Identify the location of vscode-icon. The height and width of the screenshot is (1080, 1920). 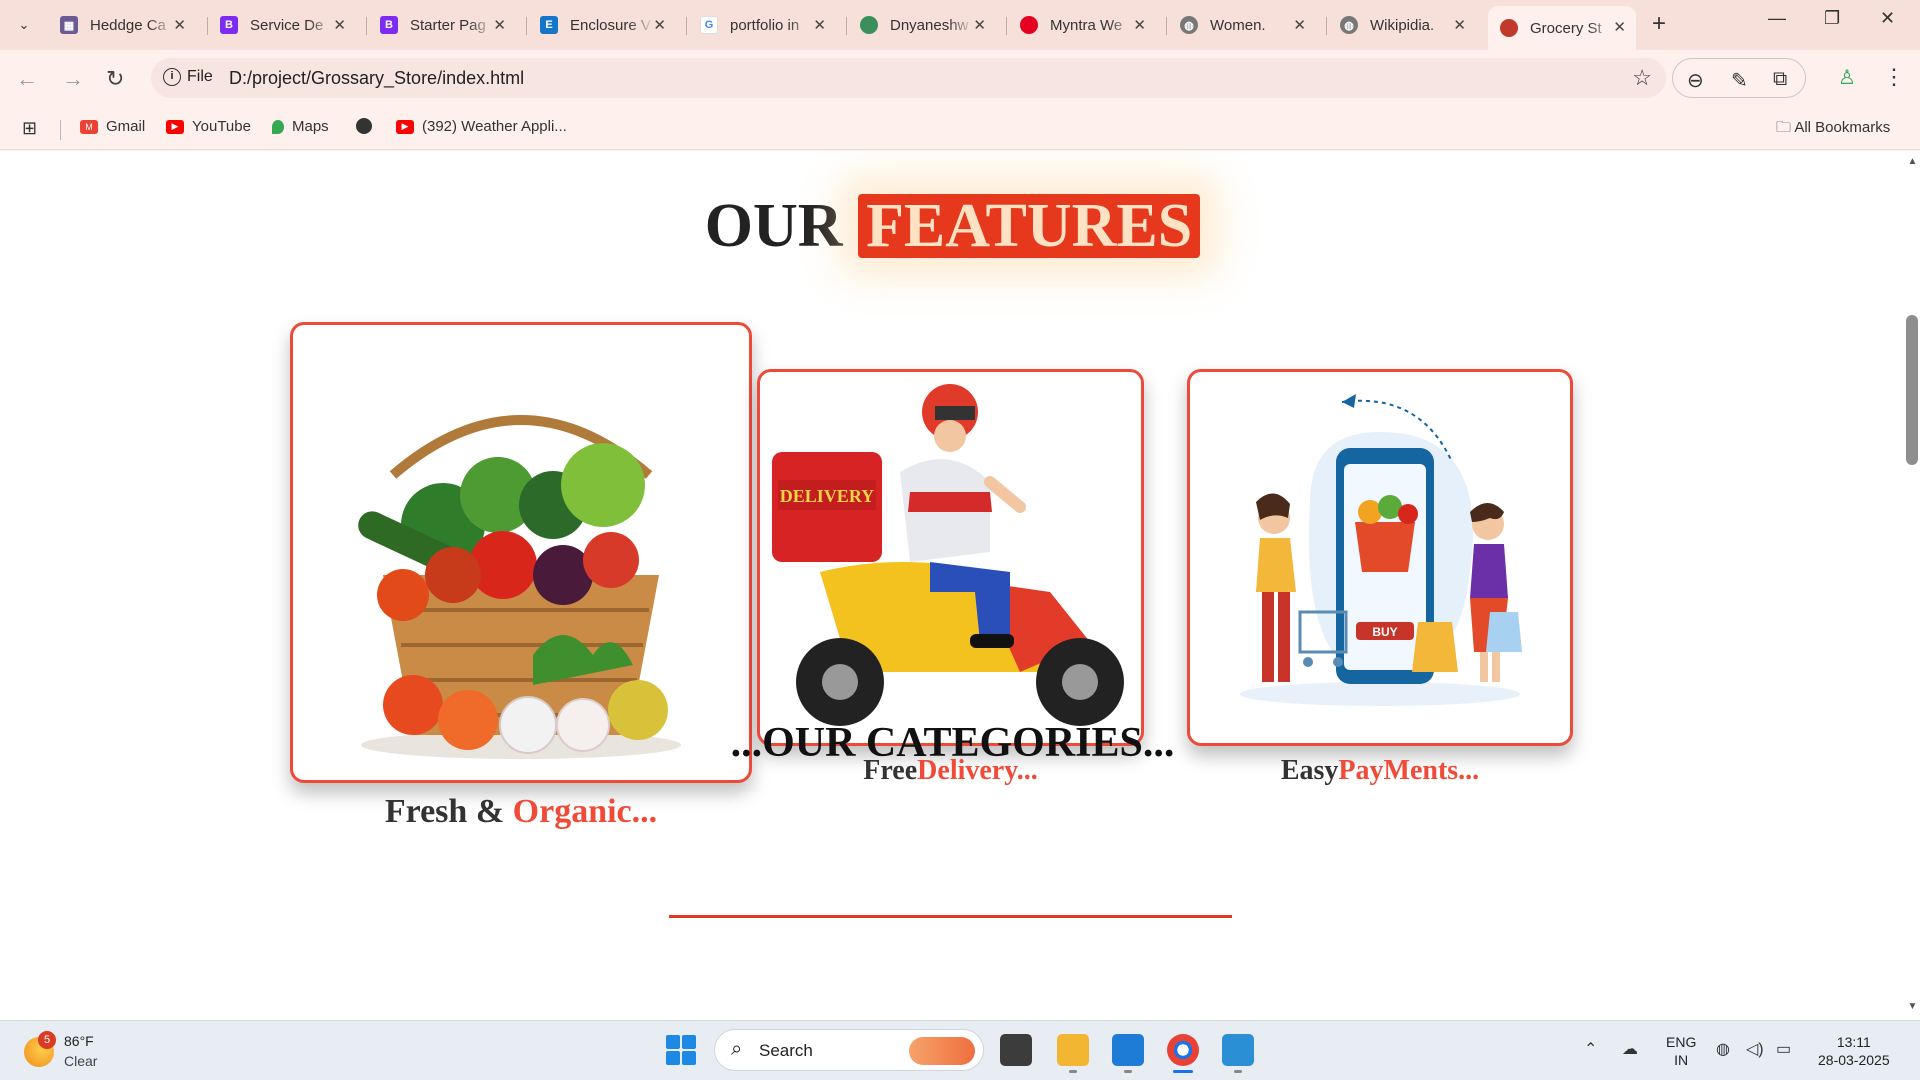
(1128, 1050).